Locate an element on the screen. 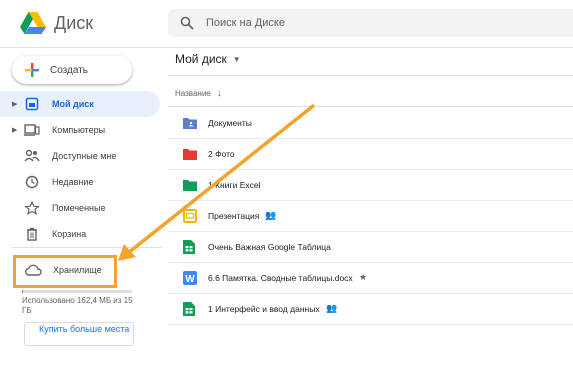 The width and height of the screenshot is (573, 383). drive-folder-icon is located at coordinates (32, 104).